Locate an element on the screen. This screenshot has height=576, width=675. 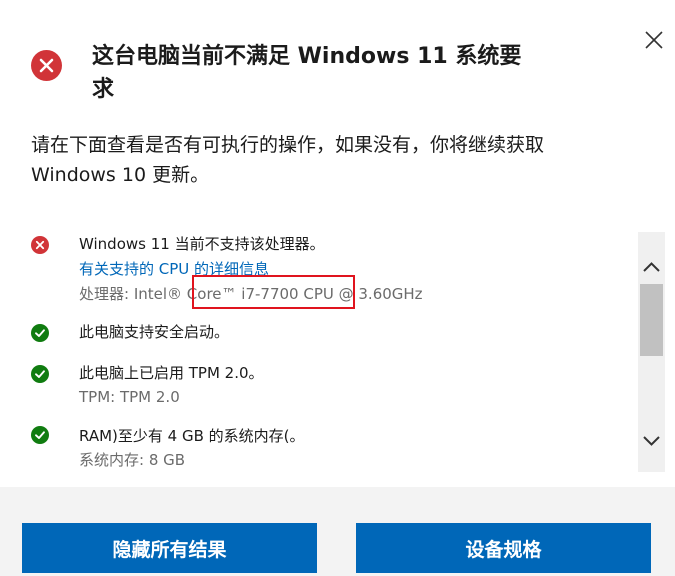
check-title: 此电脑支持安全启动。 is located at coordinates (154, 332).